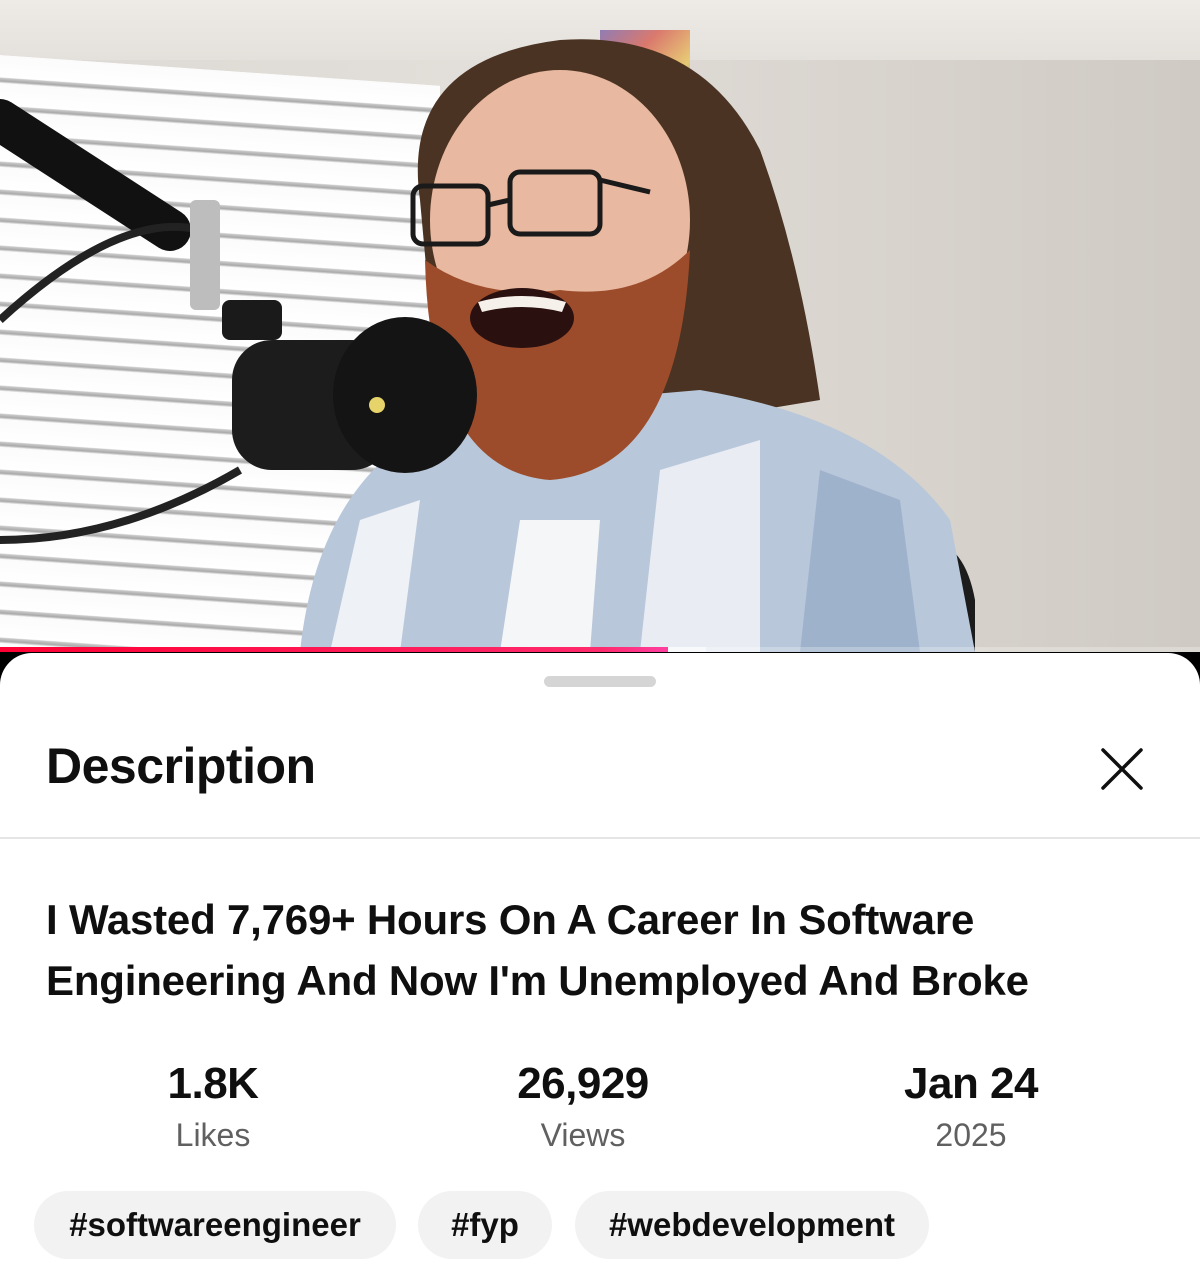 This screenshot has width=1200, height=1280. I want to click on publish-year: 2025, so click(971, 1135).